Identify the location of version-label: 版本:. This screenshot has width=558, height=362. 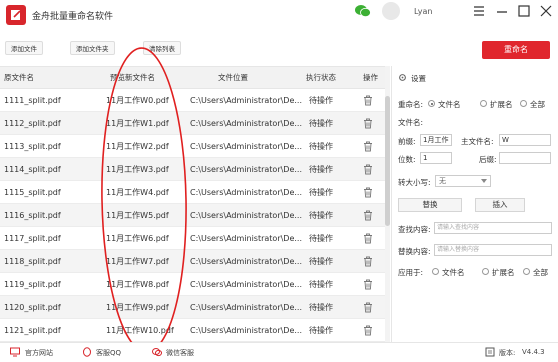
(507, 353).